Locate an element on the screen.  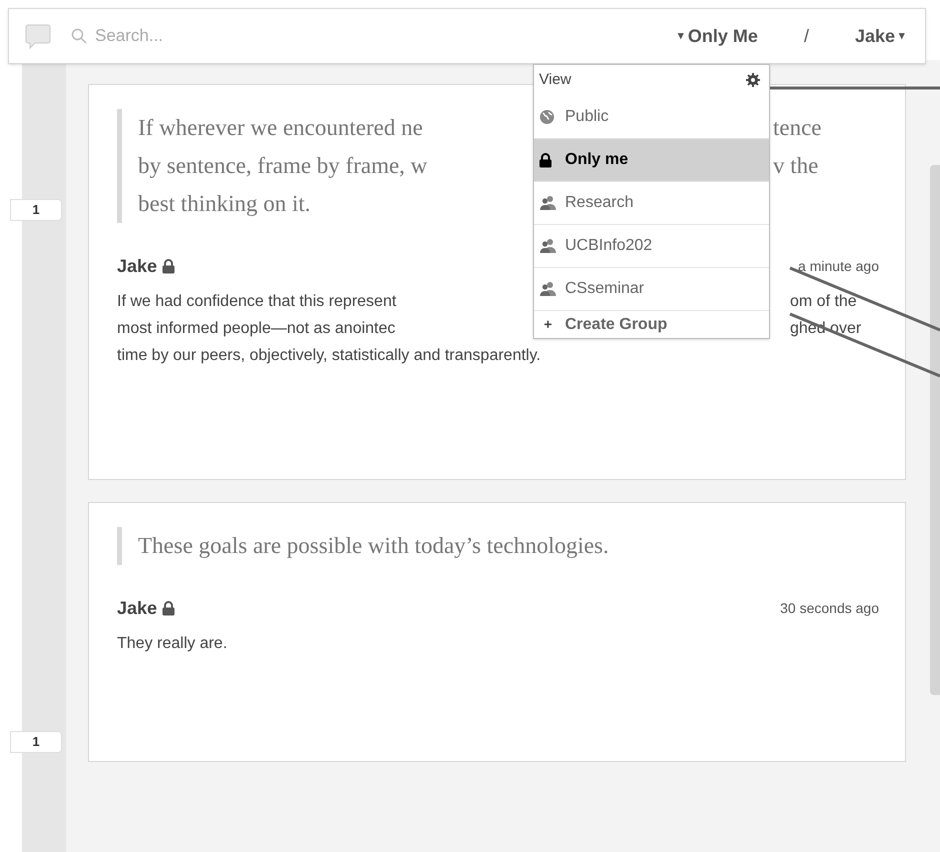
search-icon is located at coordinates (79, 36).